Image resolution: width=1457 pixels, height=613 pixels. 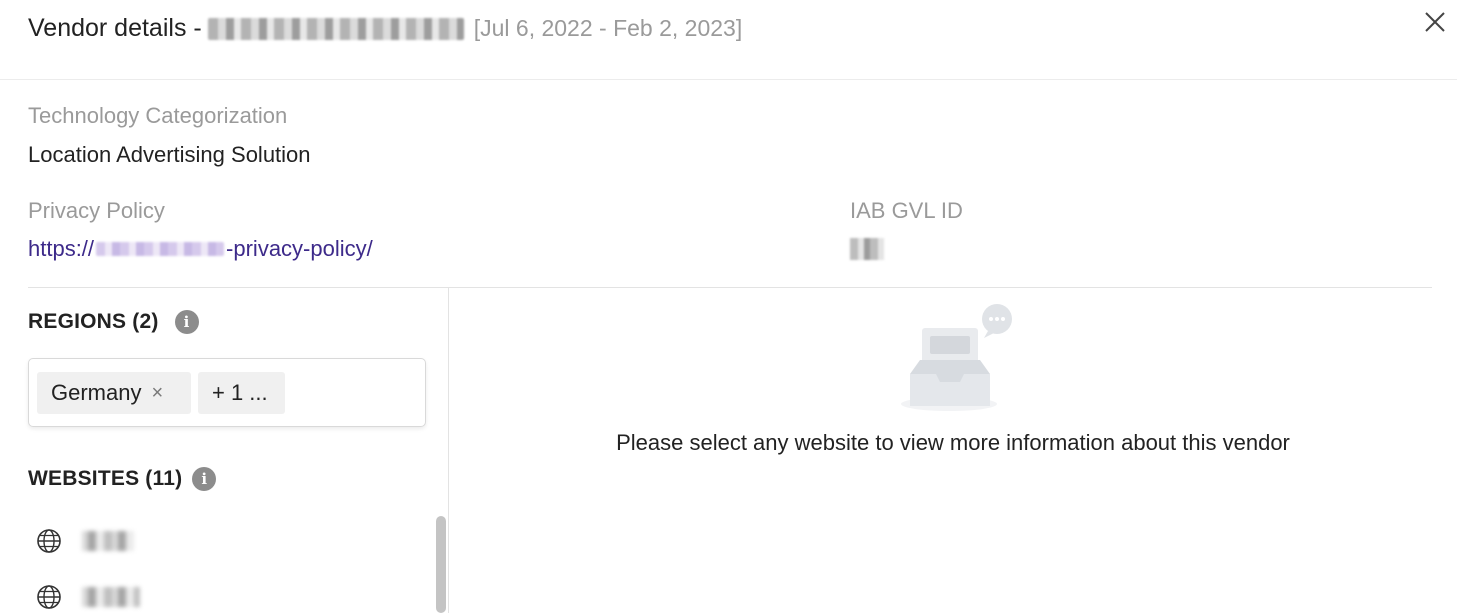 I want to click on section-divider, so click(x=730, y=287).